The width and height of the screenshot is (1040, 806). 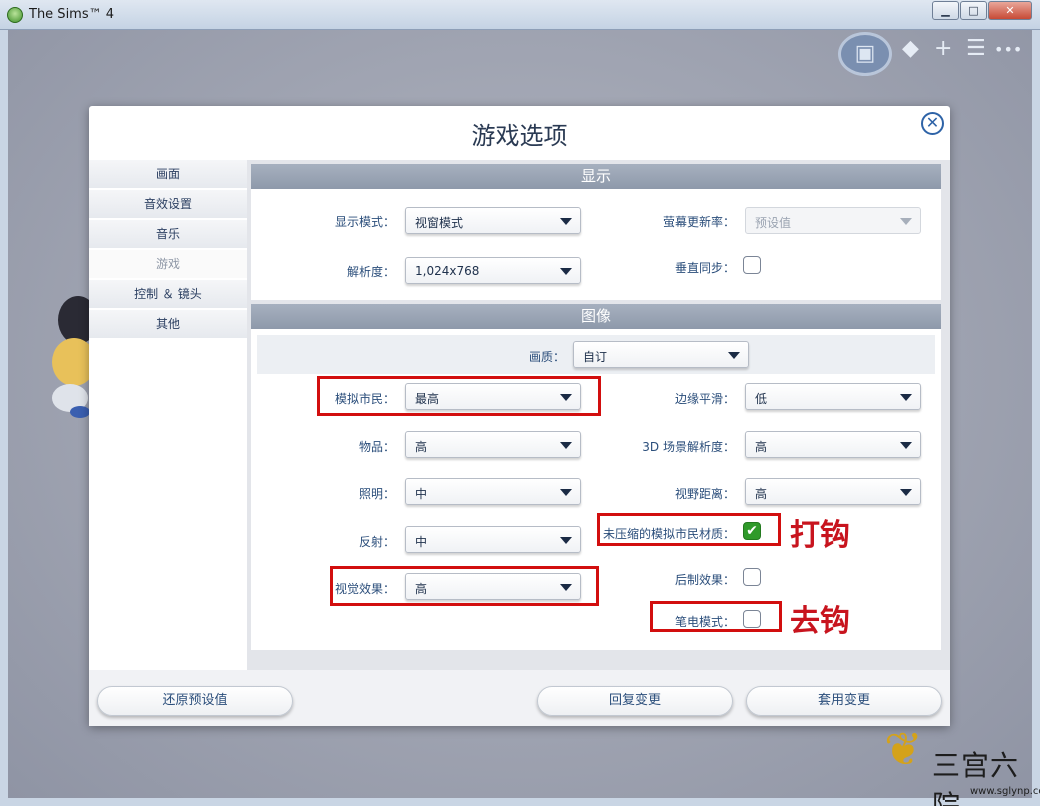 I want to click on dialog-close-icon: ✕, so click(x=932, y=123).